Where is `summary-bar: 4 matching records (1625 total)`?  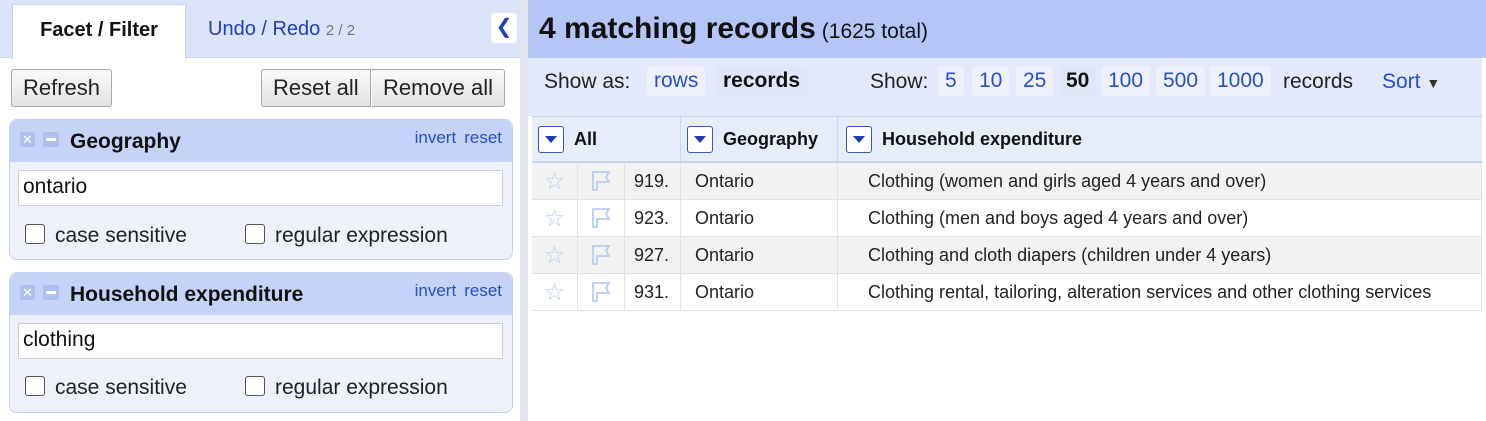 summary-bar: 4 matching records (1625 total) is located at coordinates (1007, 29).